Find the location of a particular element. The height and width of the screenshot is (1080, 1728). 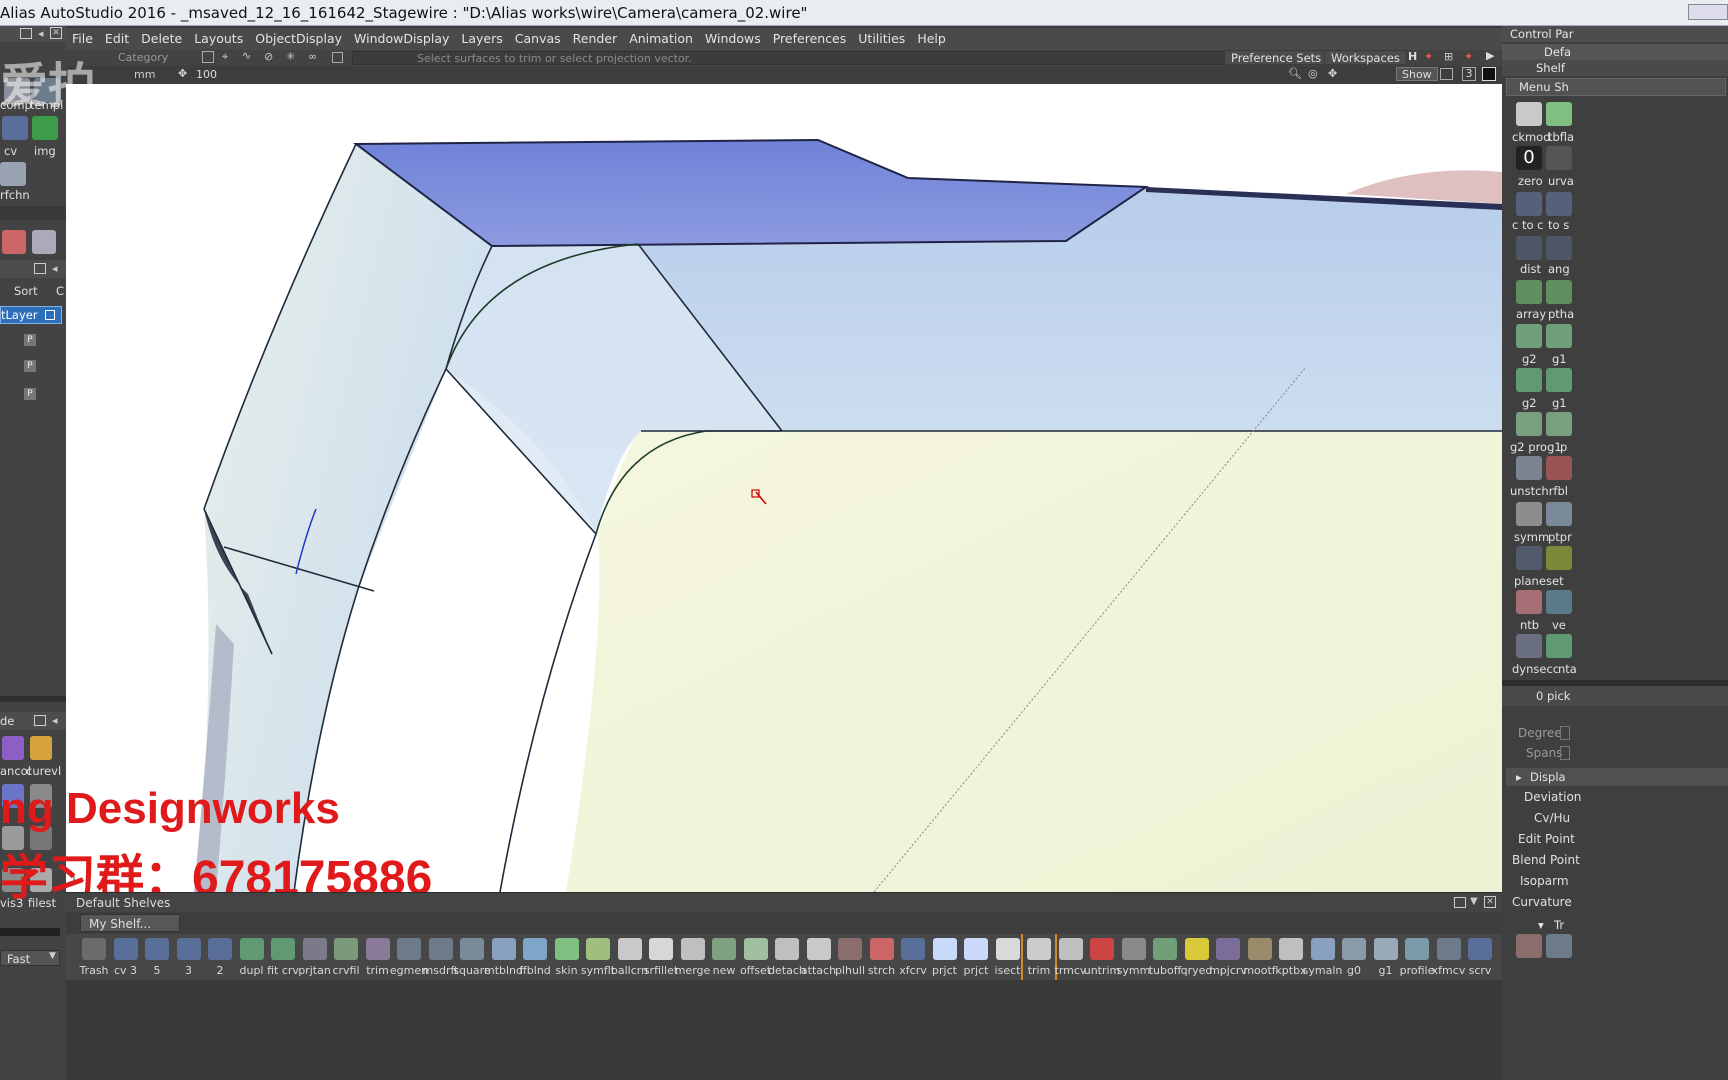

menu-layouts: Layouts is located at coordinates (218, 39).